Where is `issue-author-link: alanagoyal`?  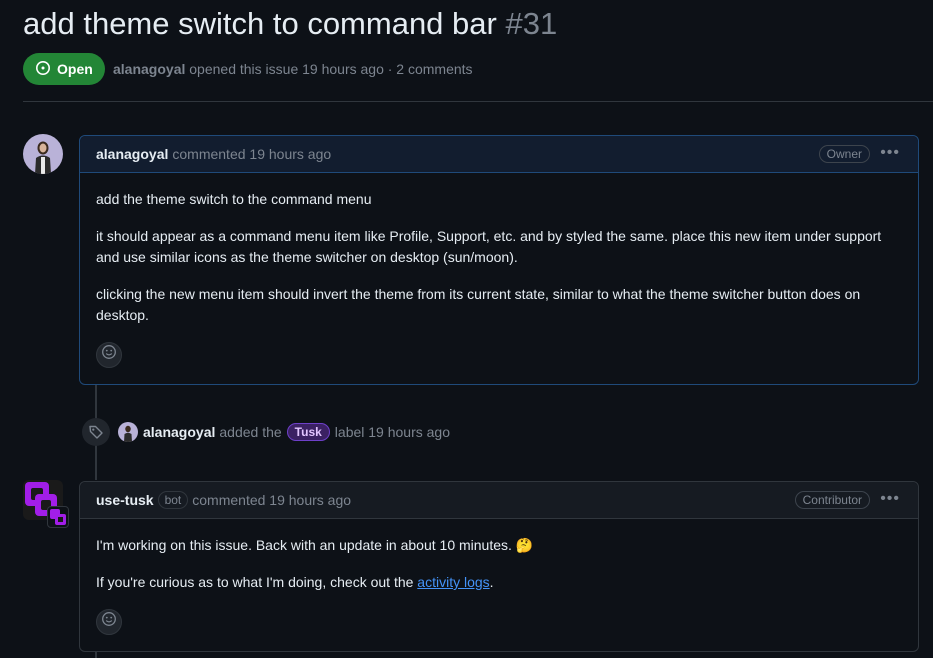
issue-author-link: alanagoyal is located at coordinates (149, 69).